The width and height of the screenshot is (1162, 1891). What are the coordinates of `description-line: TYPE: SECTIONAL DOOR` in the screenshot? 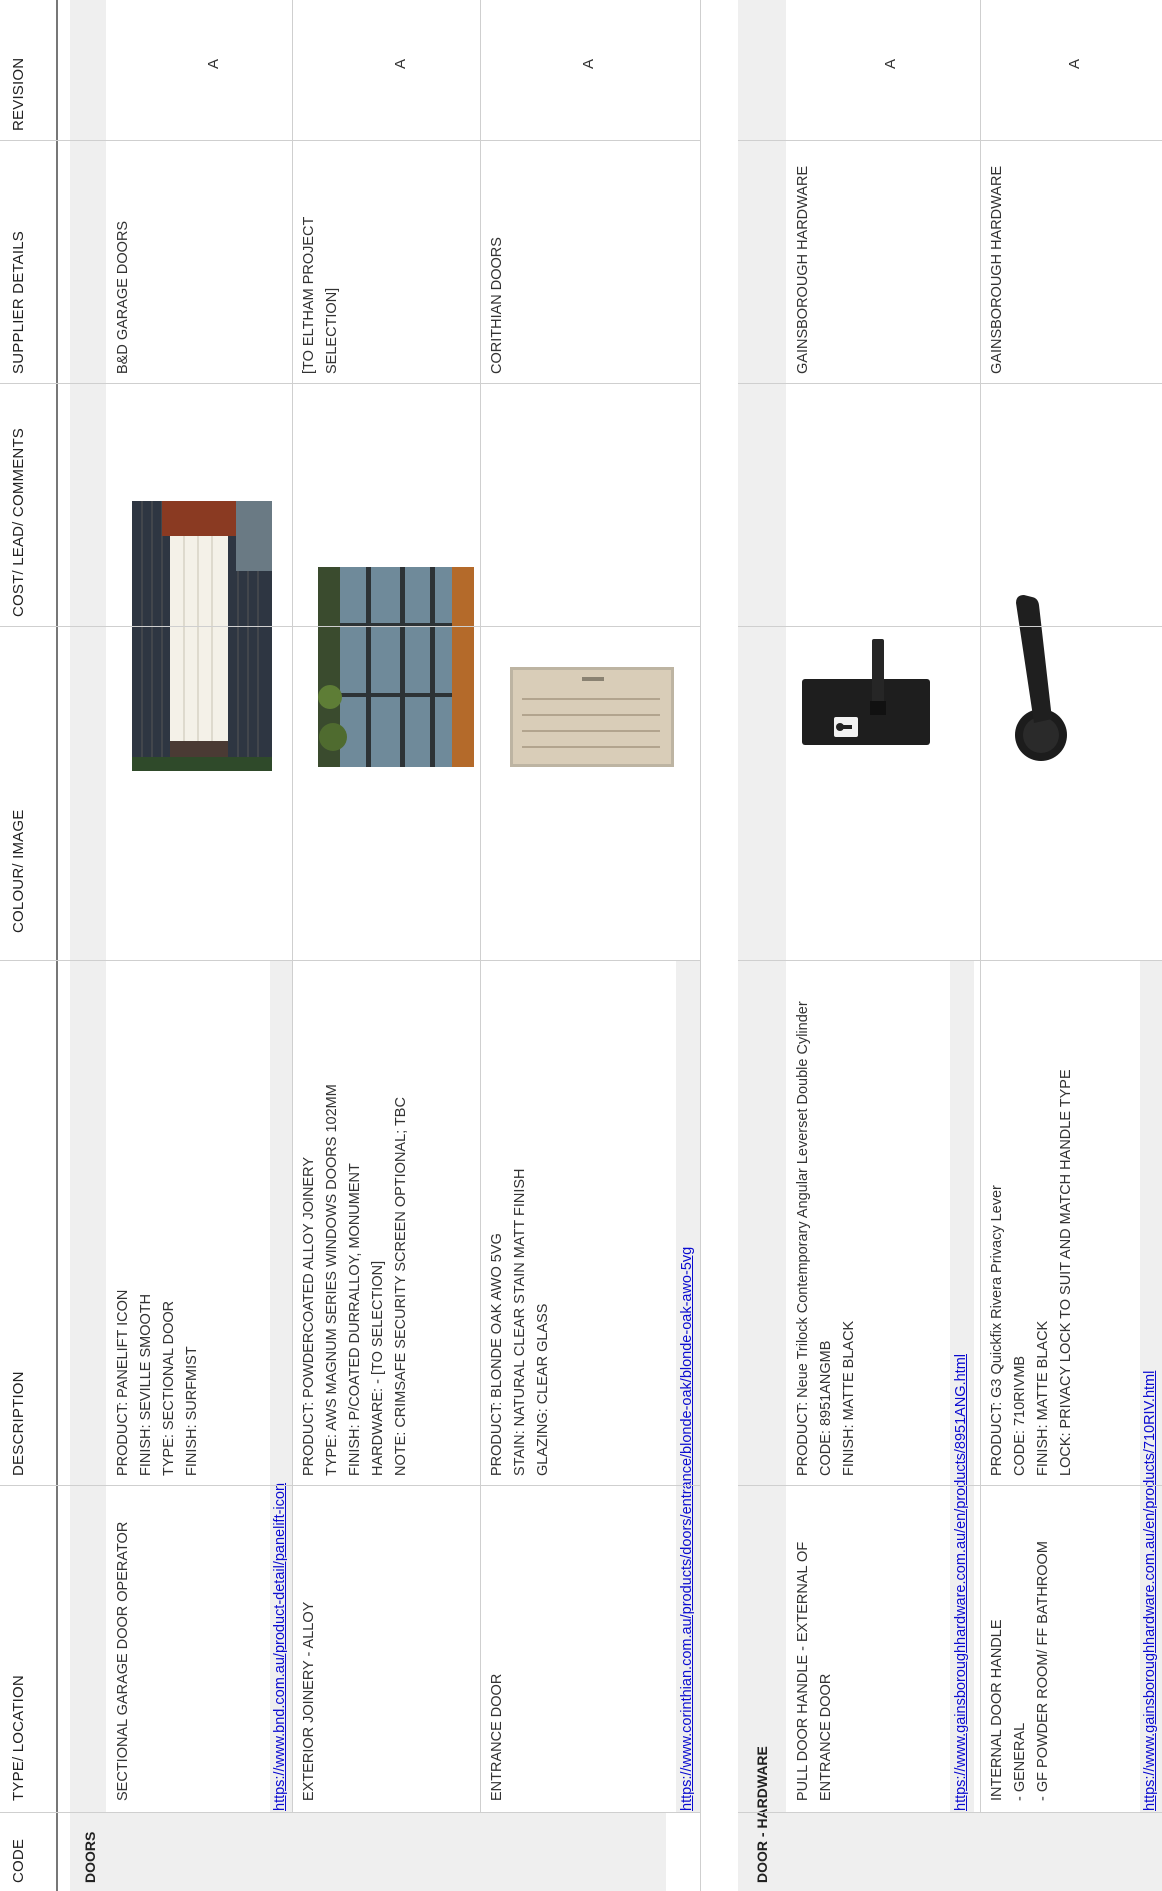 It's located at (169, 1388).